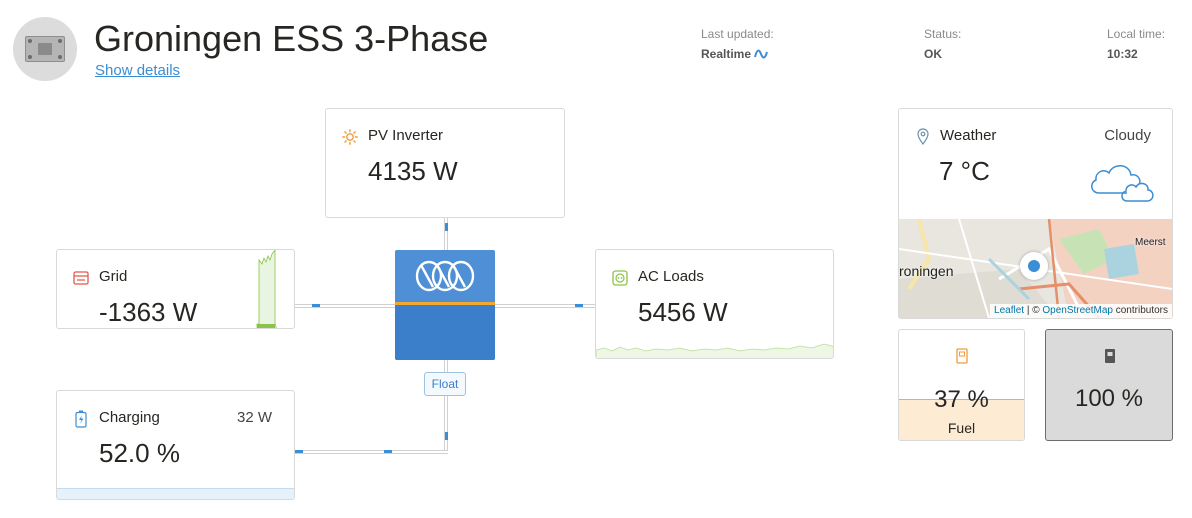 The image size is (1192, 518). I want to click on site-avatar, so click(45, 49).